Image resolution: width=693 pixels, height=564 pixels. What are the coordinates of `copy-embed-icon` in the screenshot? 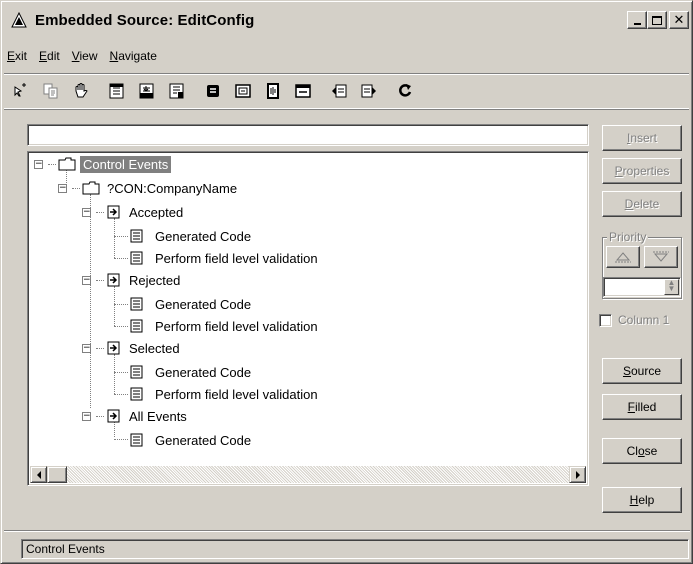 It's located at (51, 91).